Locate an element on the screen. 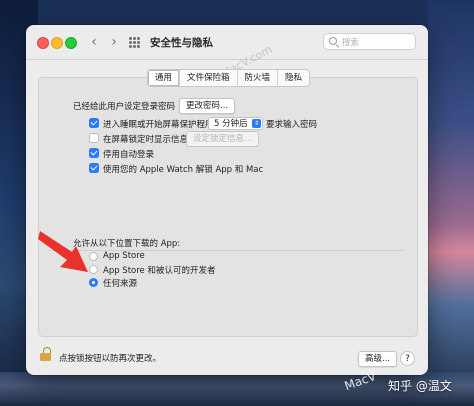  popup-arrows-icon: ⇕ is located at coordinates (256, 123).